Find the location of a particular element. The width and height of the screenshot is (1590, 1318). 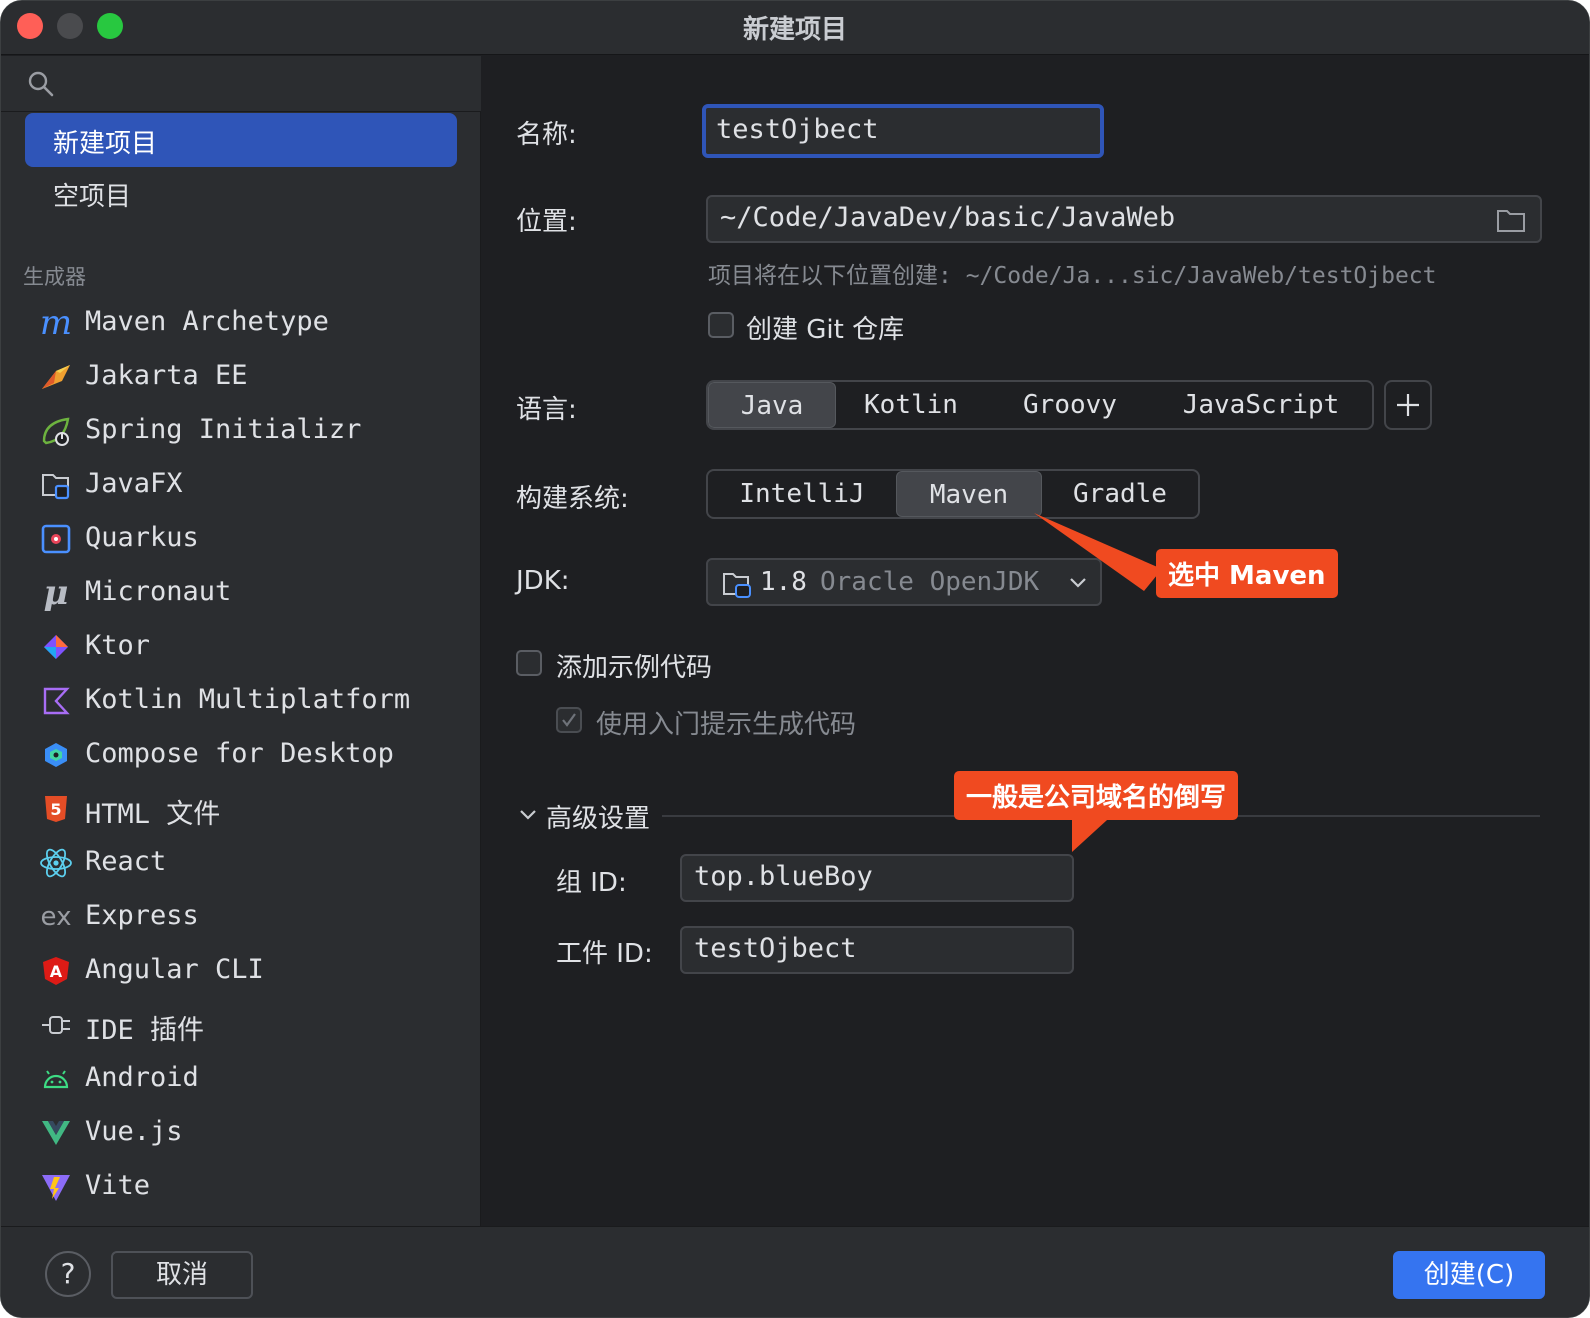

title-bar: 新建项目 is located at coordinates (795, 28).